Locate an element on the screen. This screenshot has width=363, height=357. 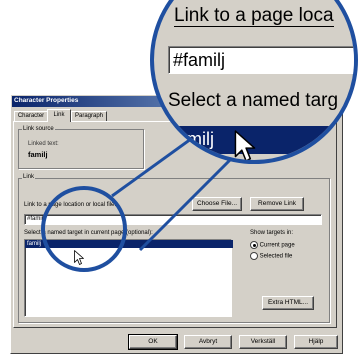
zoom-selected-item: familj is located at coordinates (261, 140).